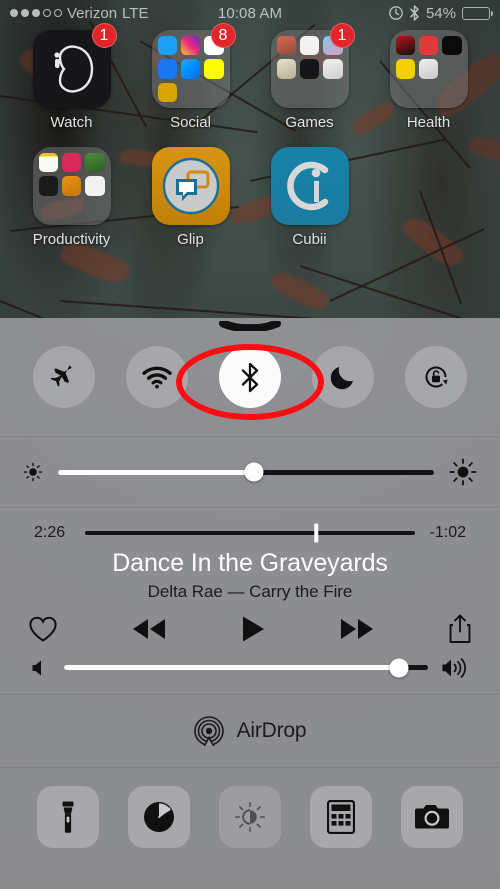 This screenshot has height=889, width=500. I want to click on airdrop-label: AirDrop, so click(271, 730).